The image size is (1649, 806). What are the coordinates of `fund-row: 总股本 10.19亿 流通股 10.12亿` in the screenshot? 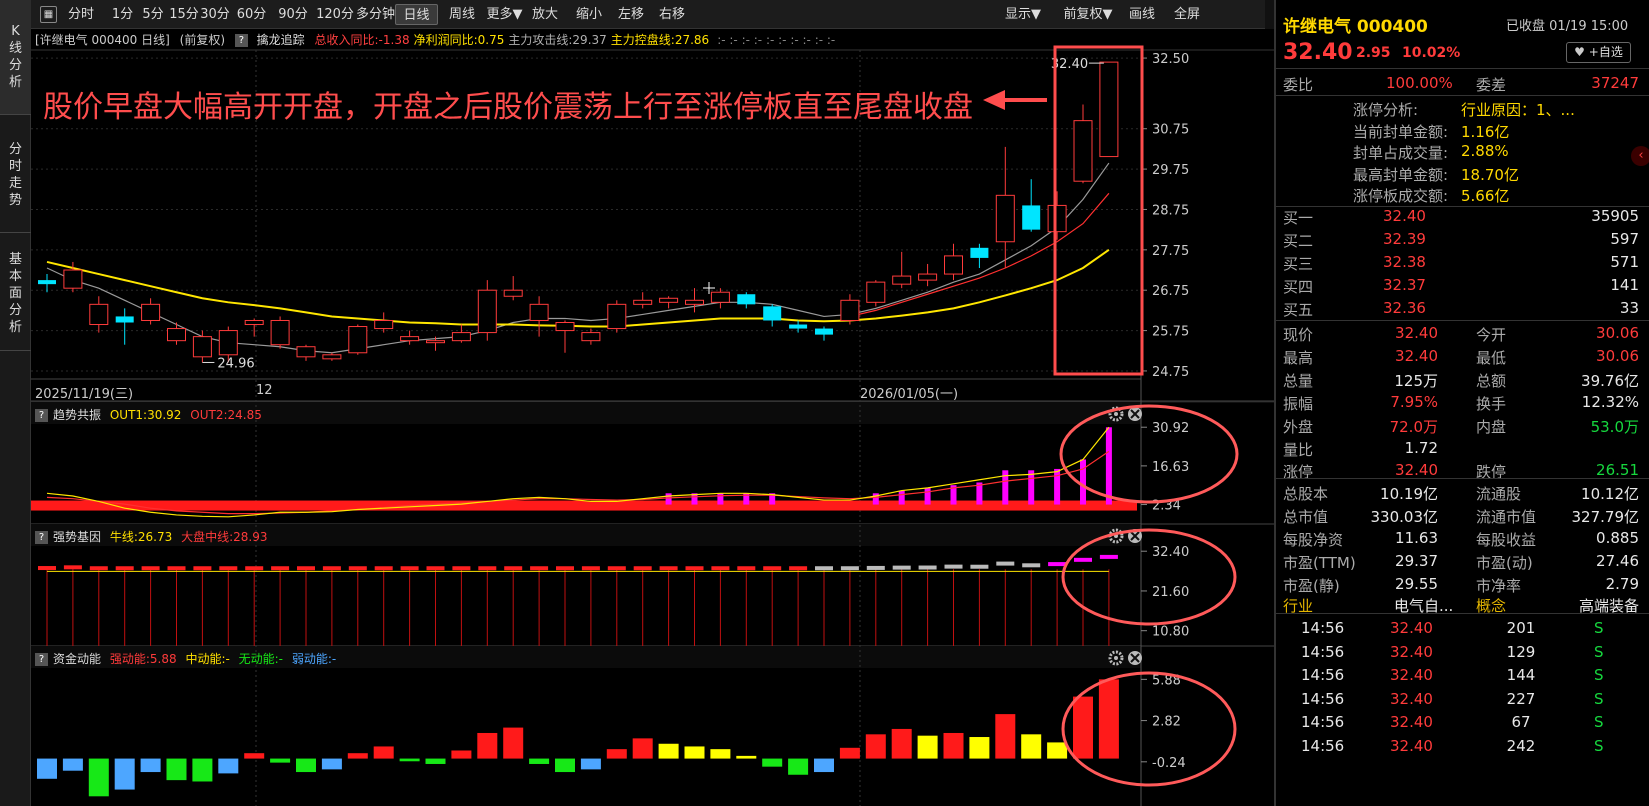 It's located at (1462, 492).